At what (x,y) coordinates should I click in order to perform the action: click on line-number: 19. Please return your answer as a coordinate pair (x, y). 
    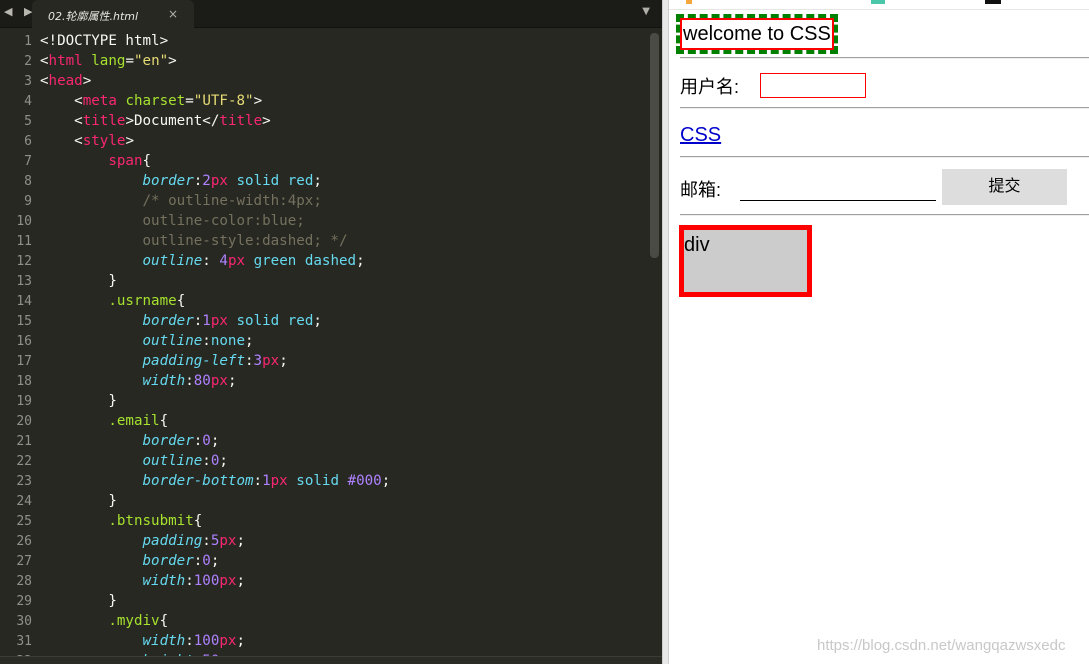
    Looking at the image, I should click on (24, 401).